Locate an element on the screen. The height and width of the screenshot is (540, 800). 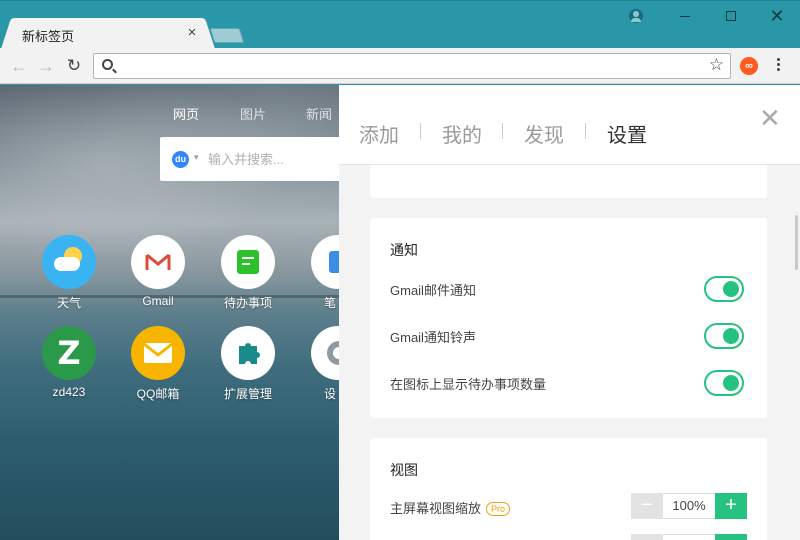
zd423-icon: Z is located at coordinates (69, 353).